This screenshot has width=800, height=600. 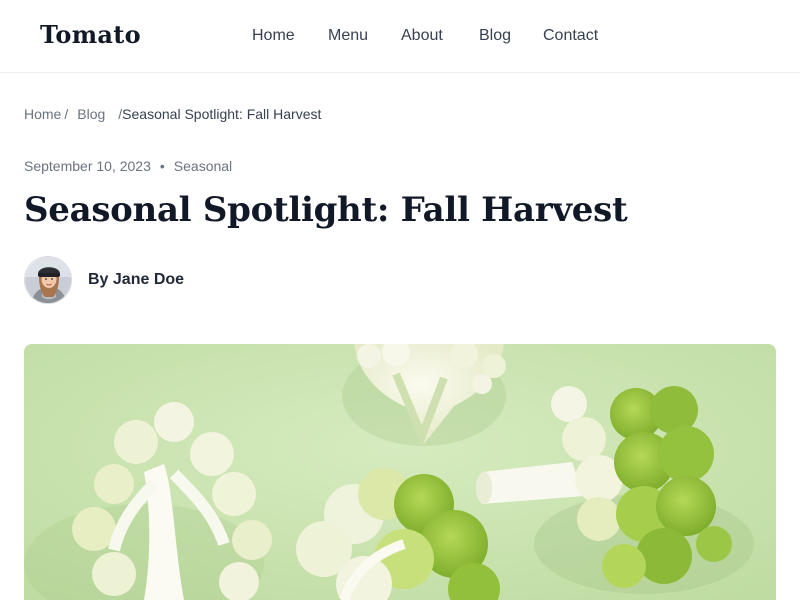 What do you see at coordinates (273, 36) in the screenshot?
I see `nav-home-link: Home` at bounding box center [273, 36].